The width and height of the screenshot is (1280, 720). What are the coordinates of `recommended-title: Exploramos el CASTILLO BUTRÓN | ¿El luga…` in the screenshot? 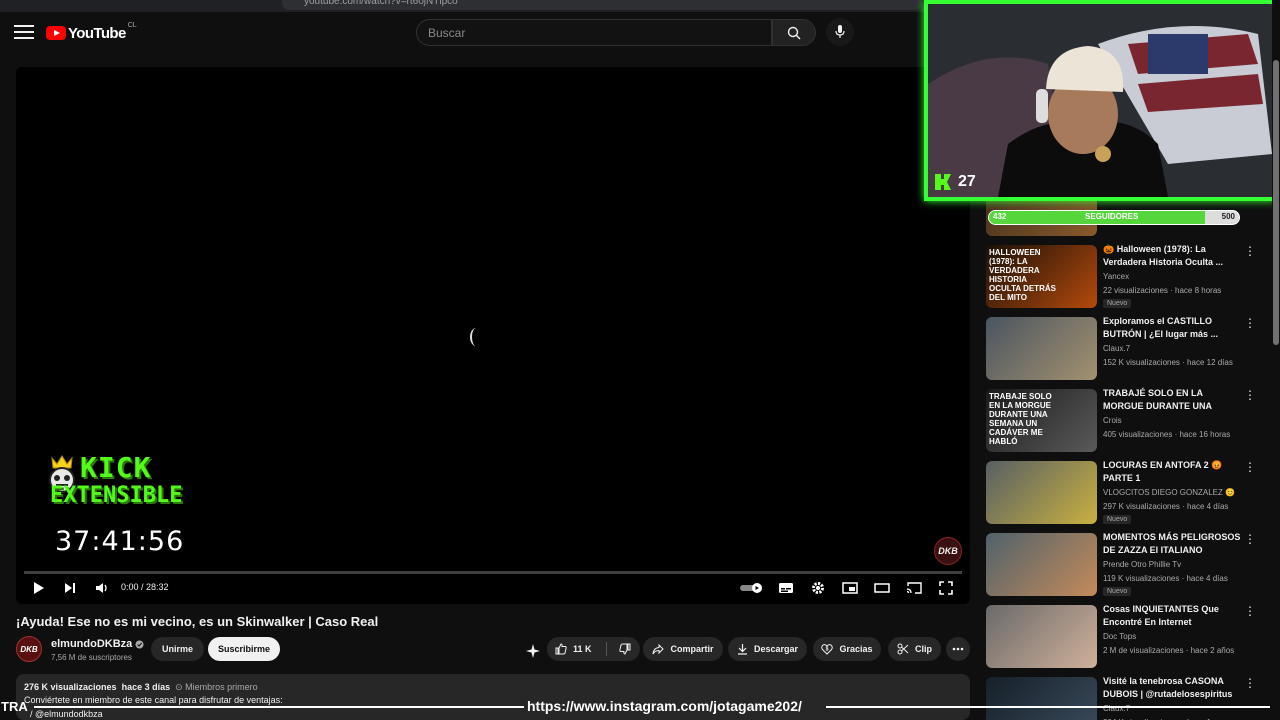 It's located at (1173, 328).